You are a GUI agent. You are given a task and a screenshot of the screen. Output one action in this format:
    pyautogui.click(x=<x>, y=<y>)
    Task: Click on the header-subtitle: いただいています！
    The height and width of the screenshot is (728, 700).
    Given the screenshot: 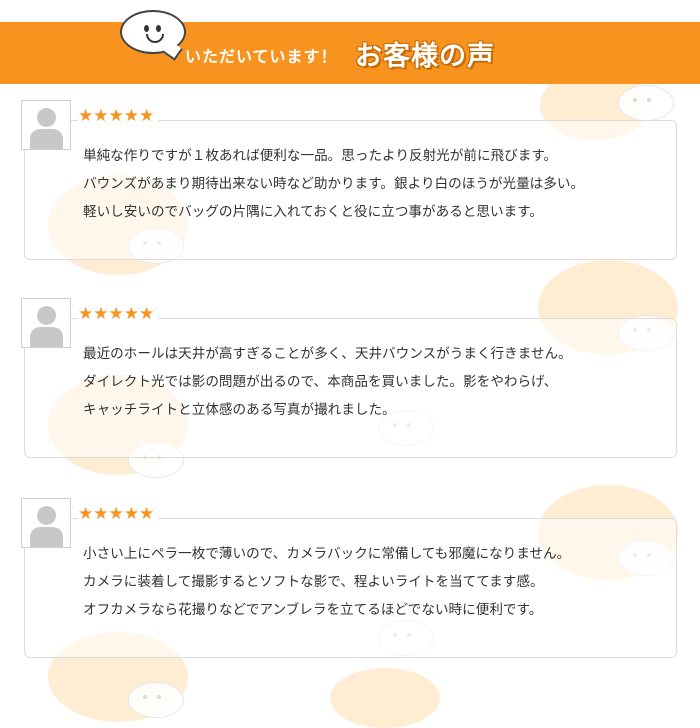 What is the action you would take?
    pyautogui.click(x=261, y=56)
    